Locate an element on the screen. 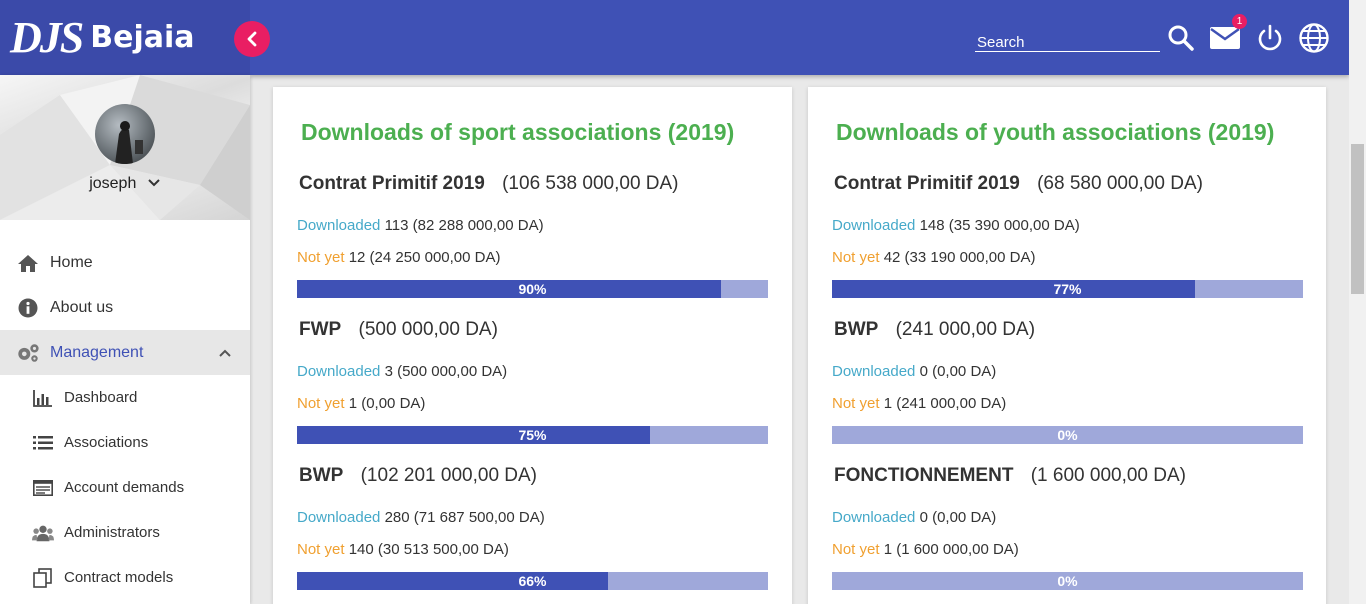 This screenshot has width=1366, height=604. search-box is located at coordinates (1067, 41).